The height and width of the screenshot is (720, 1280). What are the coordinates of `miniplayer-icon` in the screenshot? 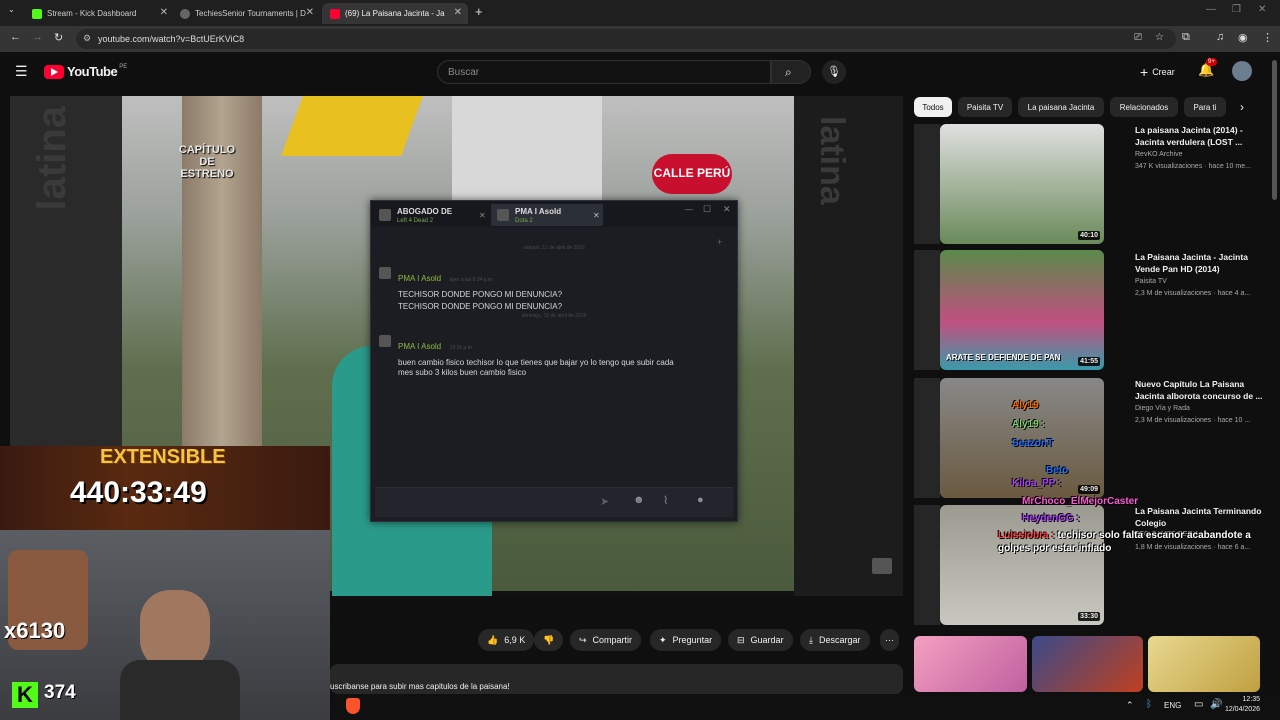 It's located at (882, 566).